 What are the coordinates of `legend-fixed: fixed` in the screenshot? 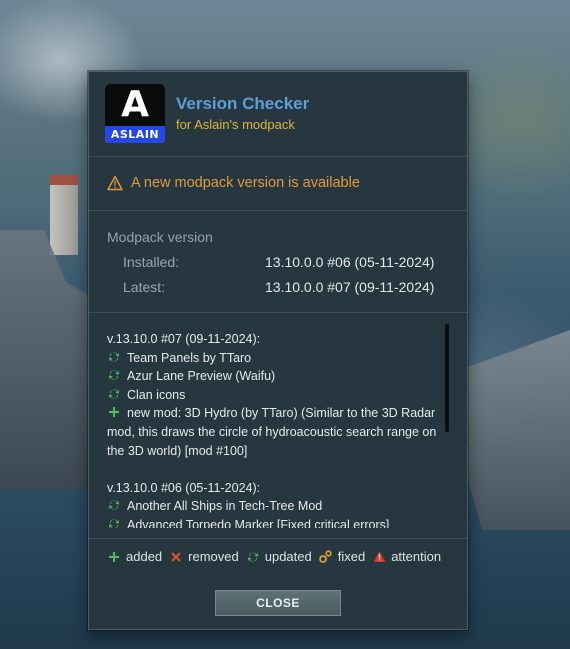 It's located at (342, 556).